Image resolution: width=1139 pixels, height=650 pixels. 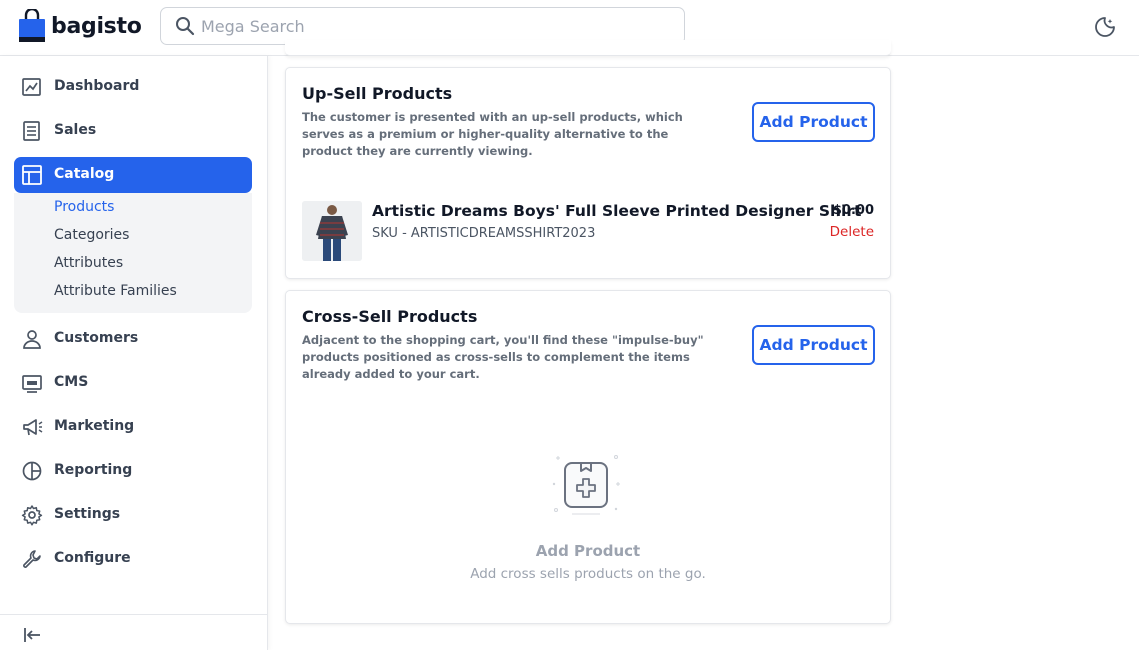 What do you see at coordinates (84, 174) in the screenshot?
I see `sidebar-item-label: Catalog` at bounding box center [84, 174].